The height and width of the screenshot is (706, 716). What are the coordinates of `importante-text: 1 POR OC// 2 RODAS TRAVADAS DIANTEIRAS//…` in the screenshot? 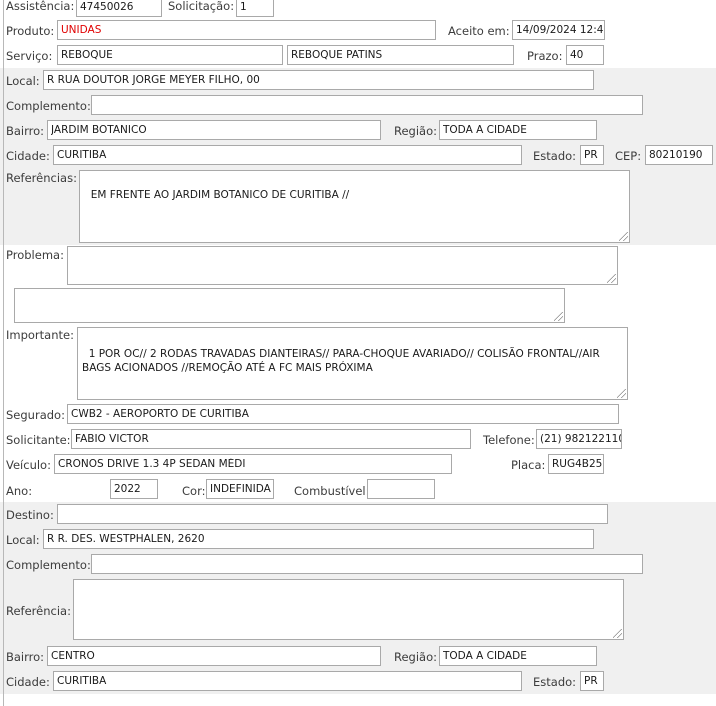 It's located at (343, 361).